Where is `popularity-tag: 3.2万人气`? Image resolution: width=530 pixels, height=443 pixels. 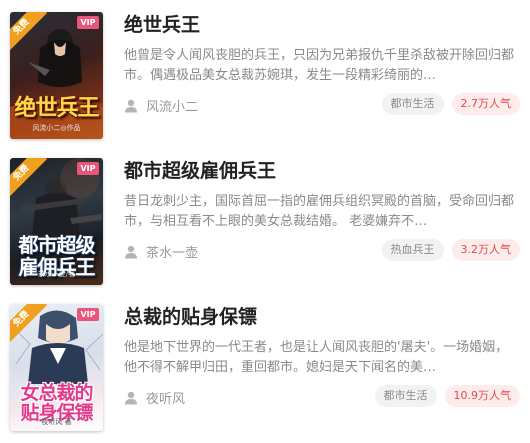
popularity-tag: 3.2万人气 is located at coordinates (485, 250).